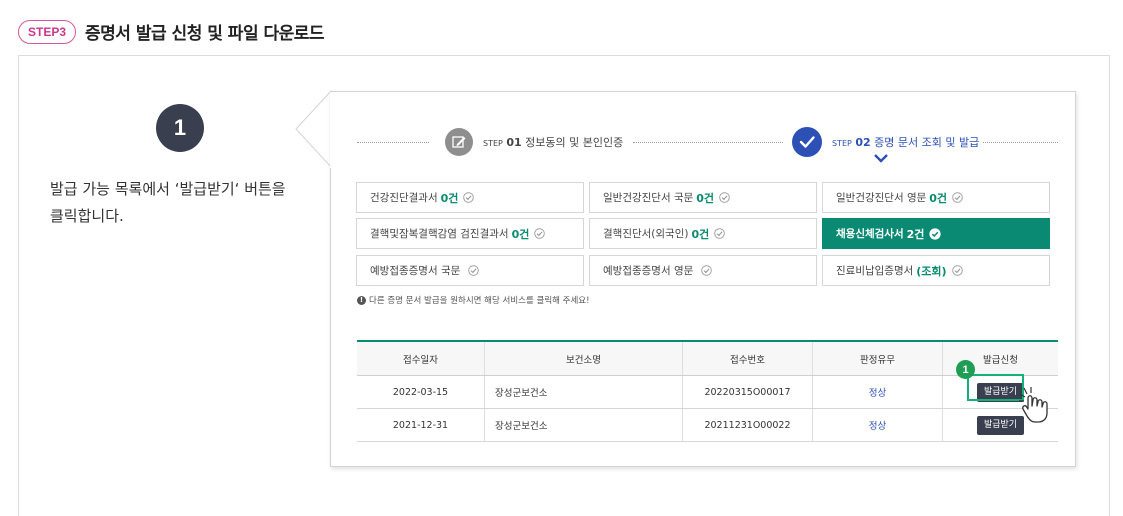 The image size is (1123, 516). I want to click on table-row: 2021-12-31 장성군보건소 20211231O00022 정상 발급받기, so click(707, 425).